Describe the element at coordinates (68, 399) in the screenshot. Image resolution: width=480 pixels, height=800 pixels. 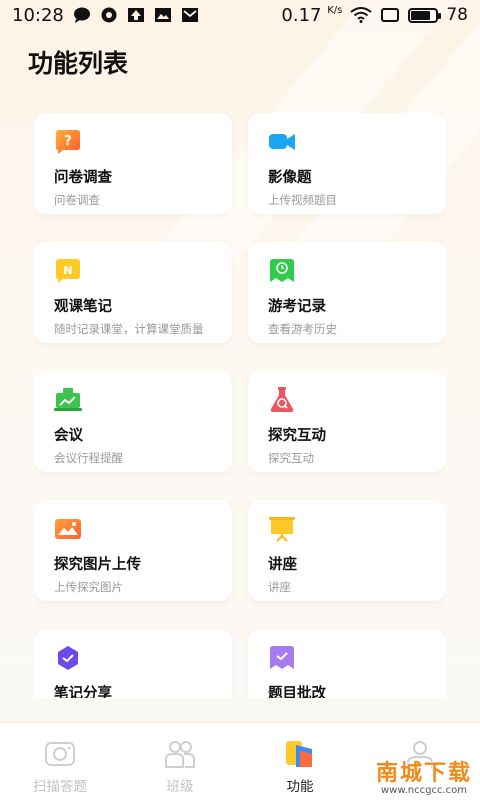
I see `meeting-icon` at that location.